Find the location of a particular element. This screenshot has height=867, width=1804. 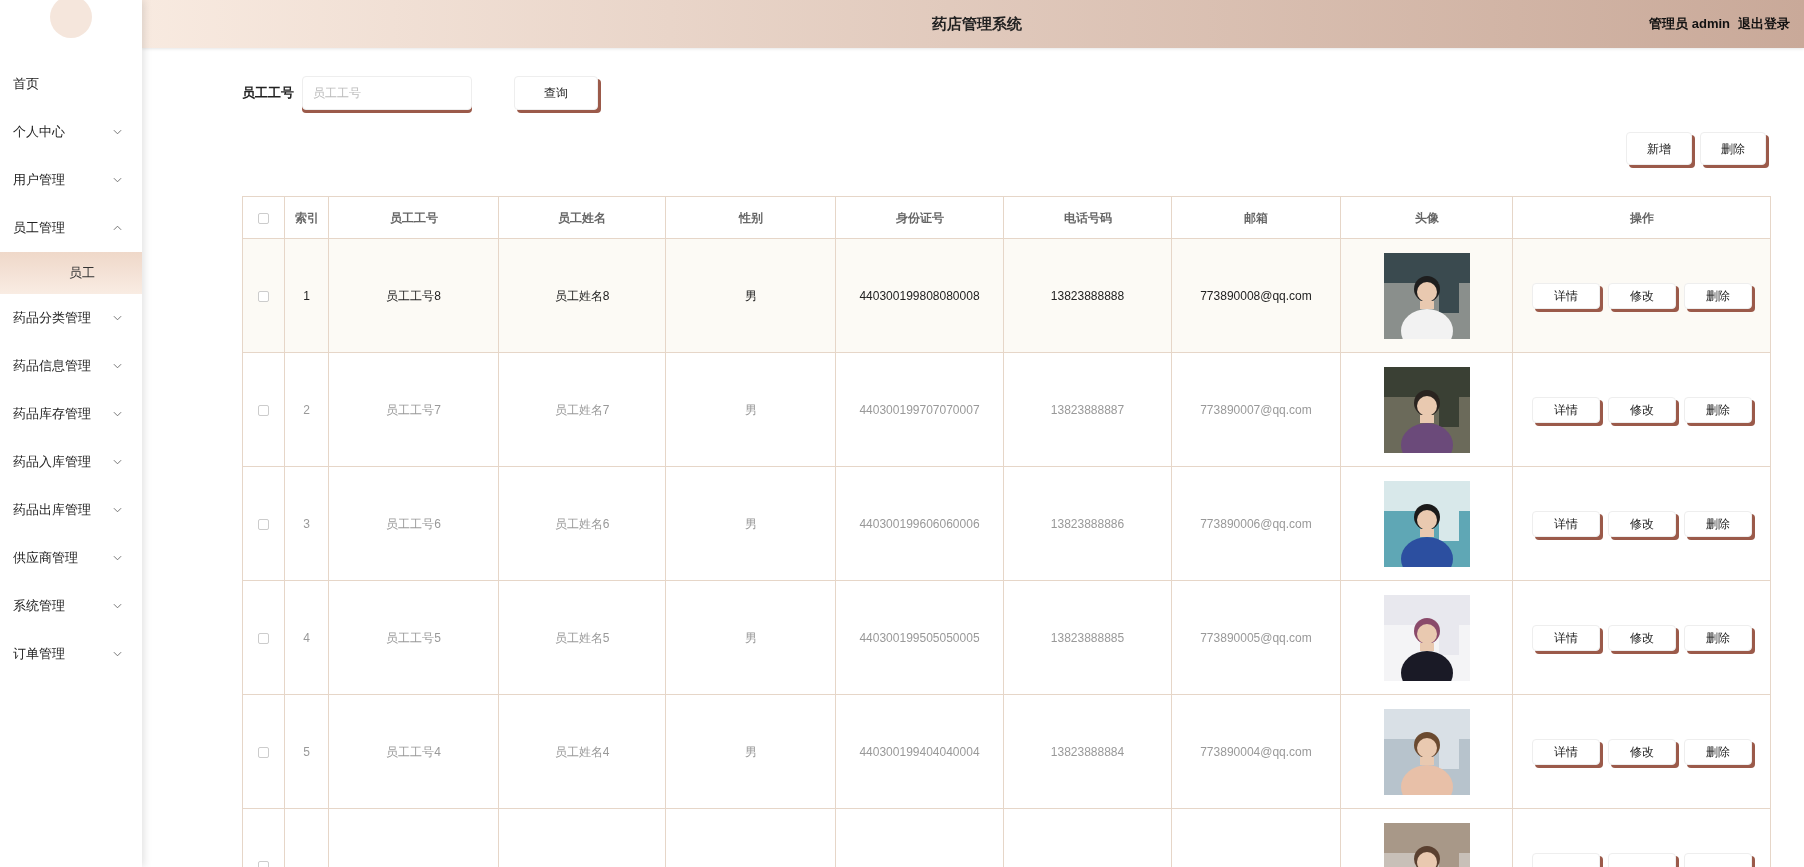

search-label: 员工工号 is located at coordinates (268, 93).